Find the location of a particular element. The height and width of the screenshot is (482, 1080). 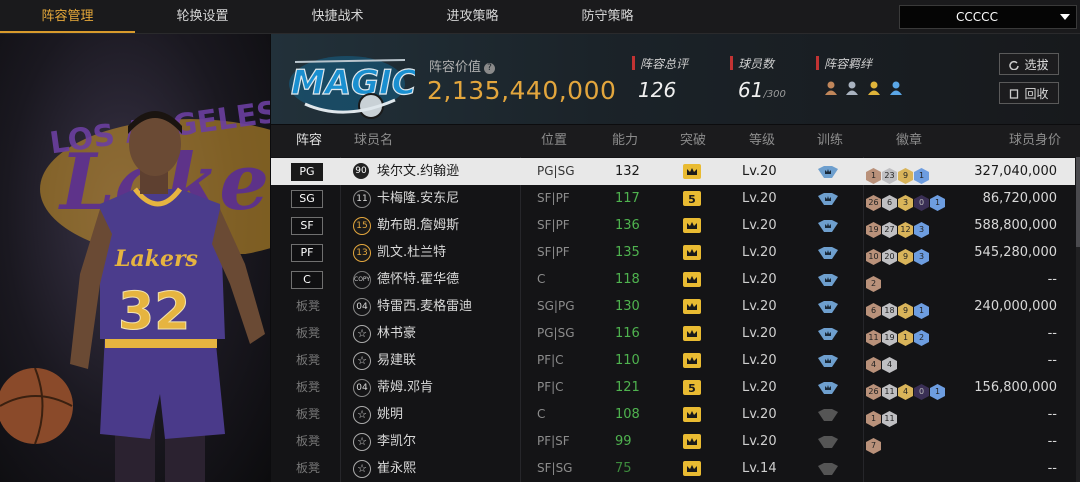

tab-offense: 进攻策略 is located at coordinates (472, 15).